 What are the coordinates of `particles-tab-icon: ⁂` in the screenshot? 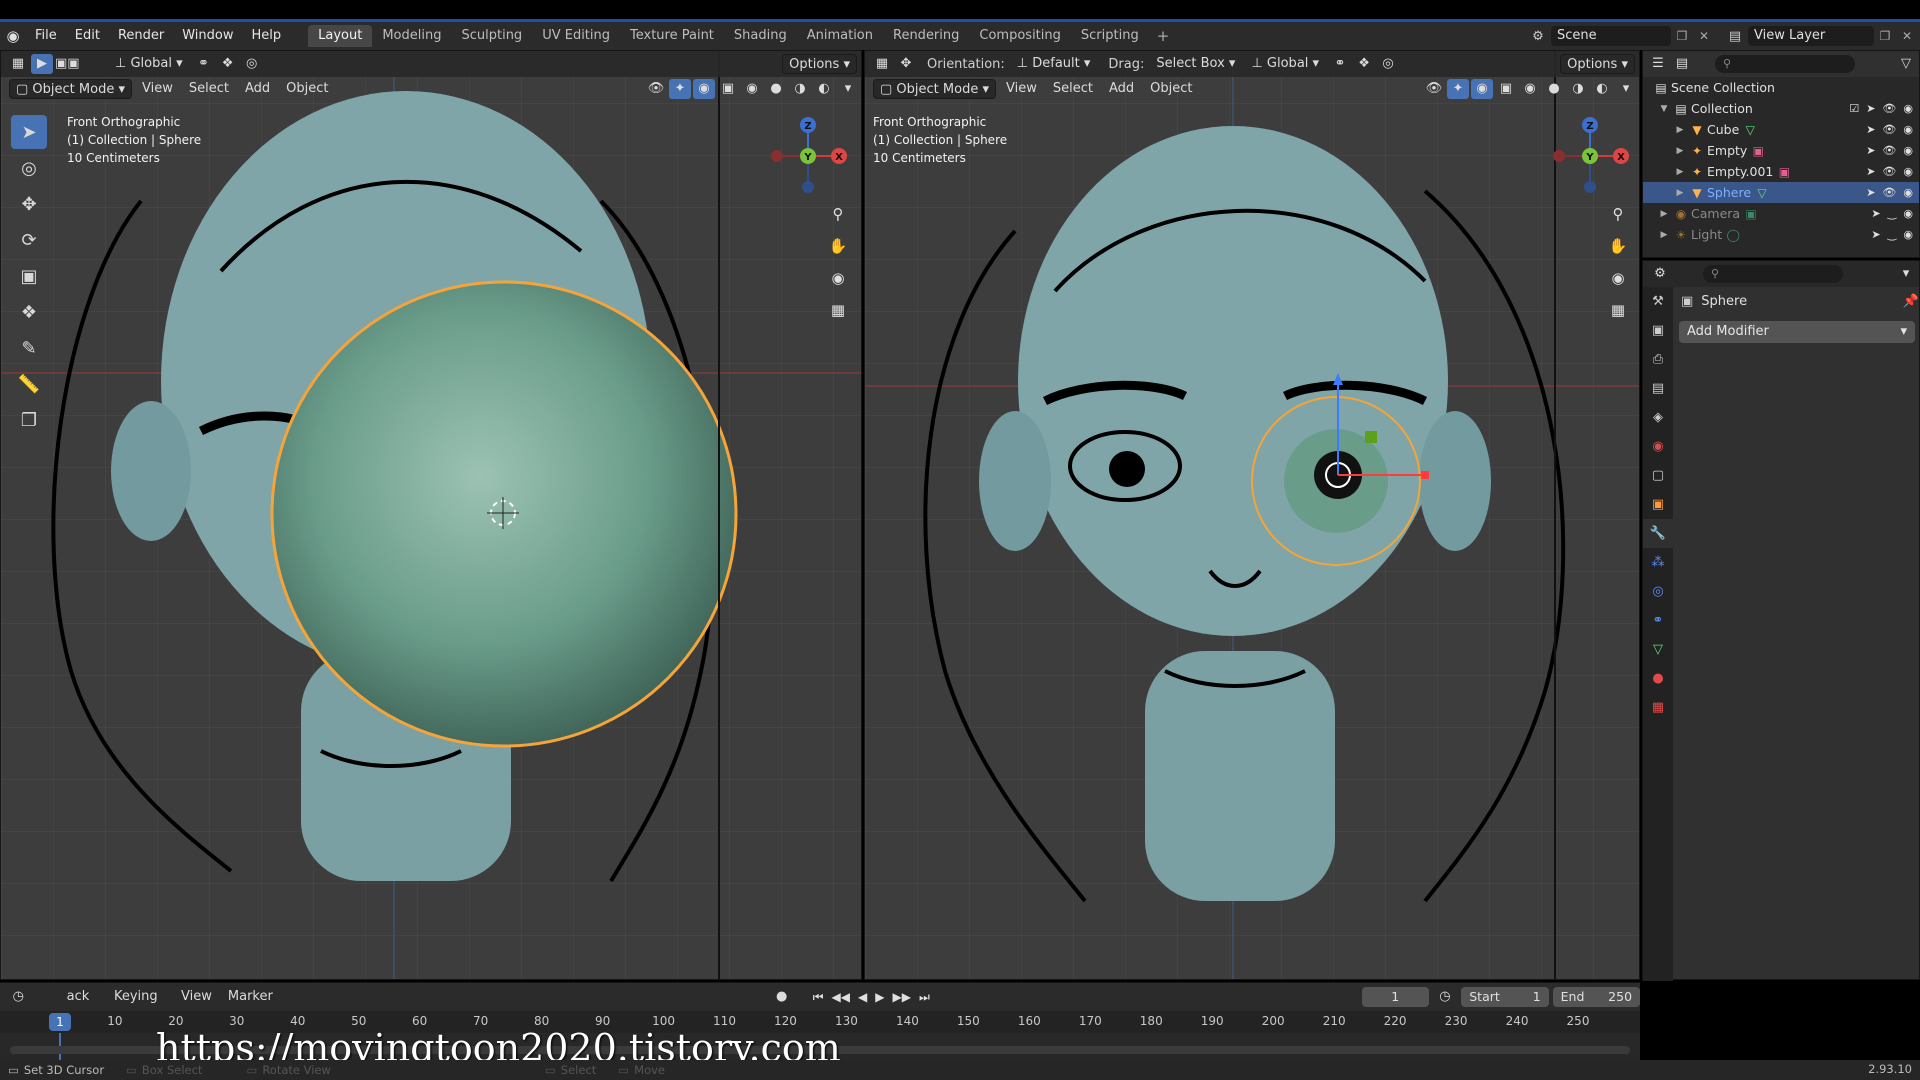 It's located at (1658, 562).